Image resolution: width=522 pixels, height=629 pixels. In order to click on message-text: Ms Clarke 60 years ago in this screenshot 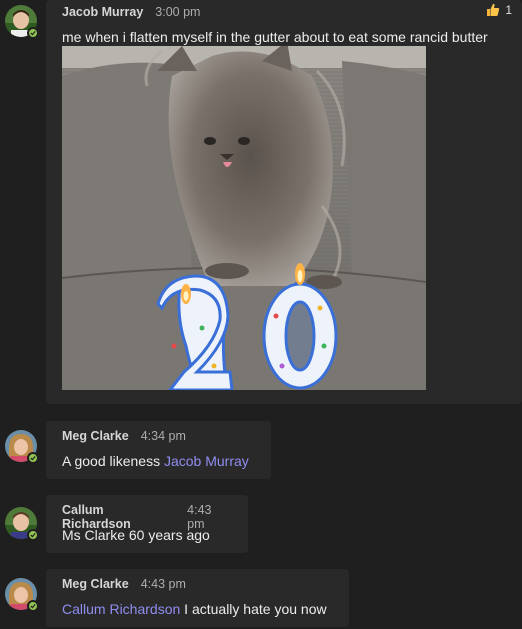, I will do `click(136, 535)`.